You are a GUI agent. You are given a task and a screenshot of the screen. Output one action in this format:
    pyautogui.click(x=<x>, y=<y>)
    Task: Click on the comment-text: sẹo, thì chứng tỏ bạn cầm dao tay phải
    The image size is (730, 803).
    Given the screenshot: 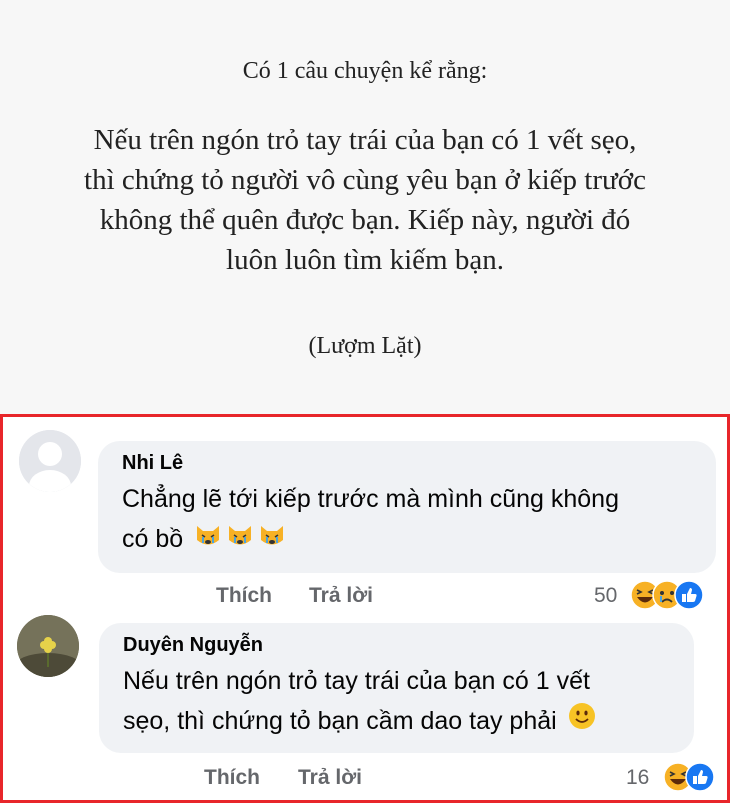 What is the action you would take?
    pyautogui.click(x=340, y=721)
    